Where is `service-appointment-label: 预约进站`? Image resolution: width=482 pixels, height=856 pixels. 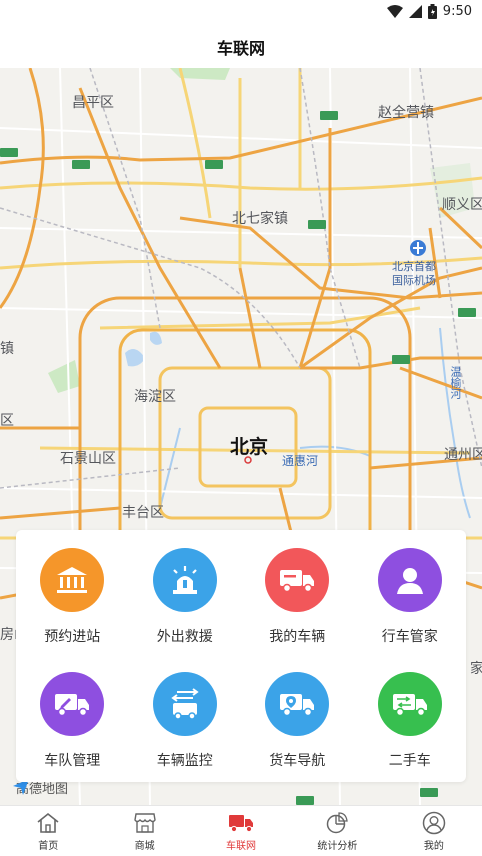
service-appointment-label: 预约进站 is located at coordinates (72, 637).